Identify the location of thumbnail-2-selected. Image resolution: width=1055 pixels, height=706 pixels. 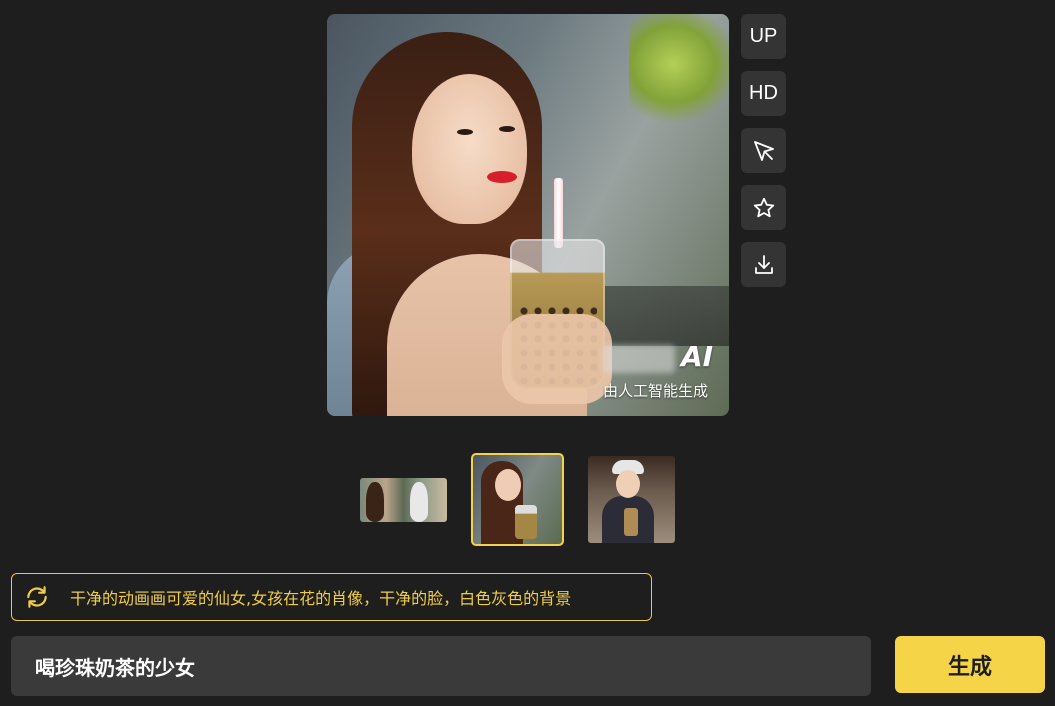
(517, 499).